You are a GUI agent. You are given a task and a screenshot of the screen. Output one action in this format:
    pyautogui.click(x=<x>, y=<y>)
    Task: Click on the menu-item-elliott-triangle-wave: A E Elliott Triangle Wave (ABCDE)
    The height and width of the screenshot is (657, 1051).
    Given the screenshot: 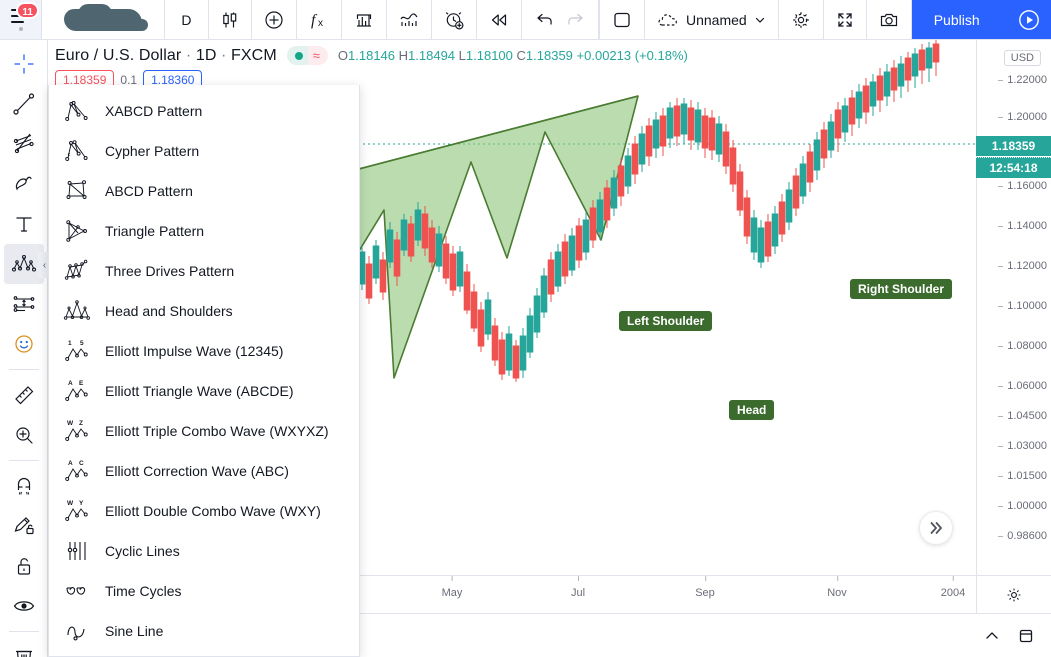 What is the action you would take?
    pyautogui.click(x=204, y=391)
    